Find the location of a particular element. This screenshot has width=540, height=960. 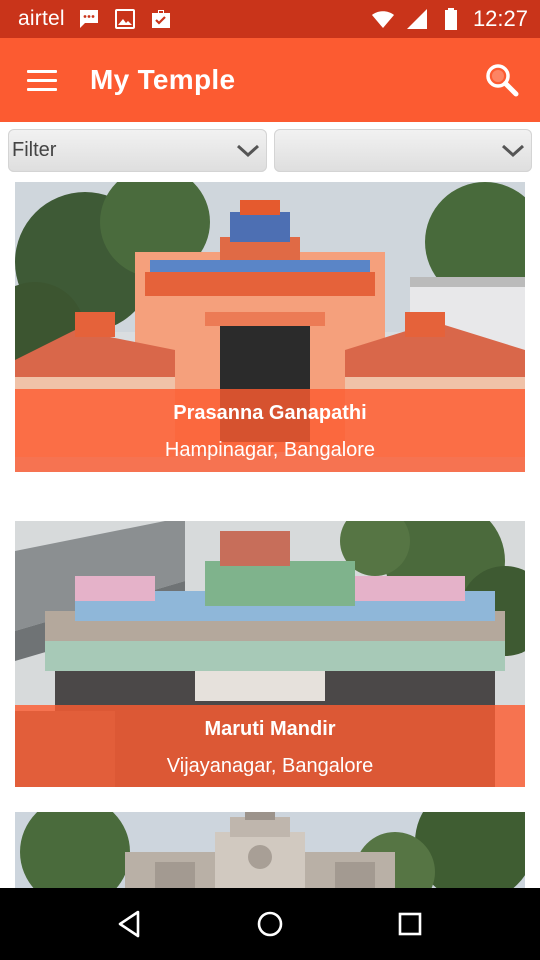

sub-filter-dropdown is located at coordinates (402, 150).